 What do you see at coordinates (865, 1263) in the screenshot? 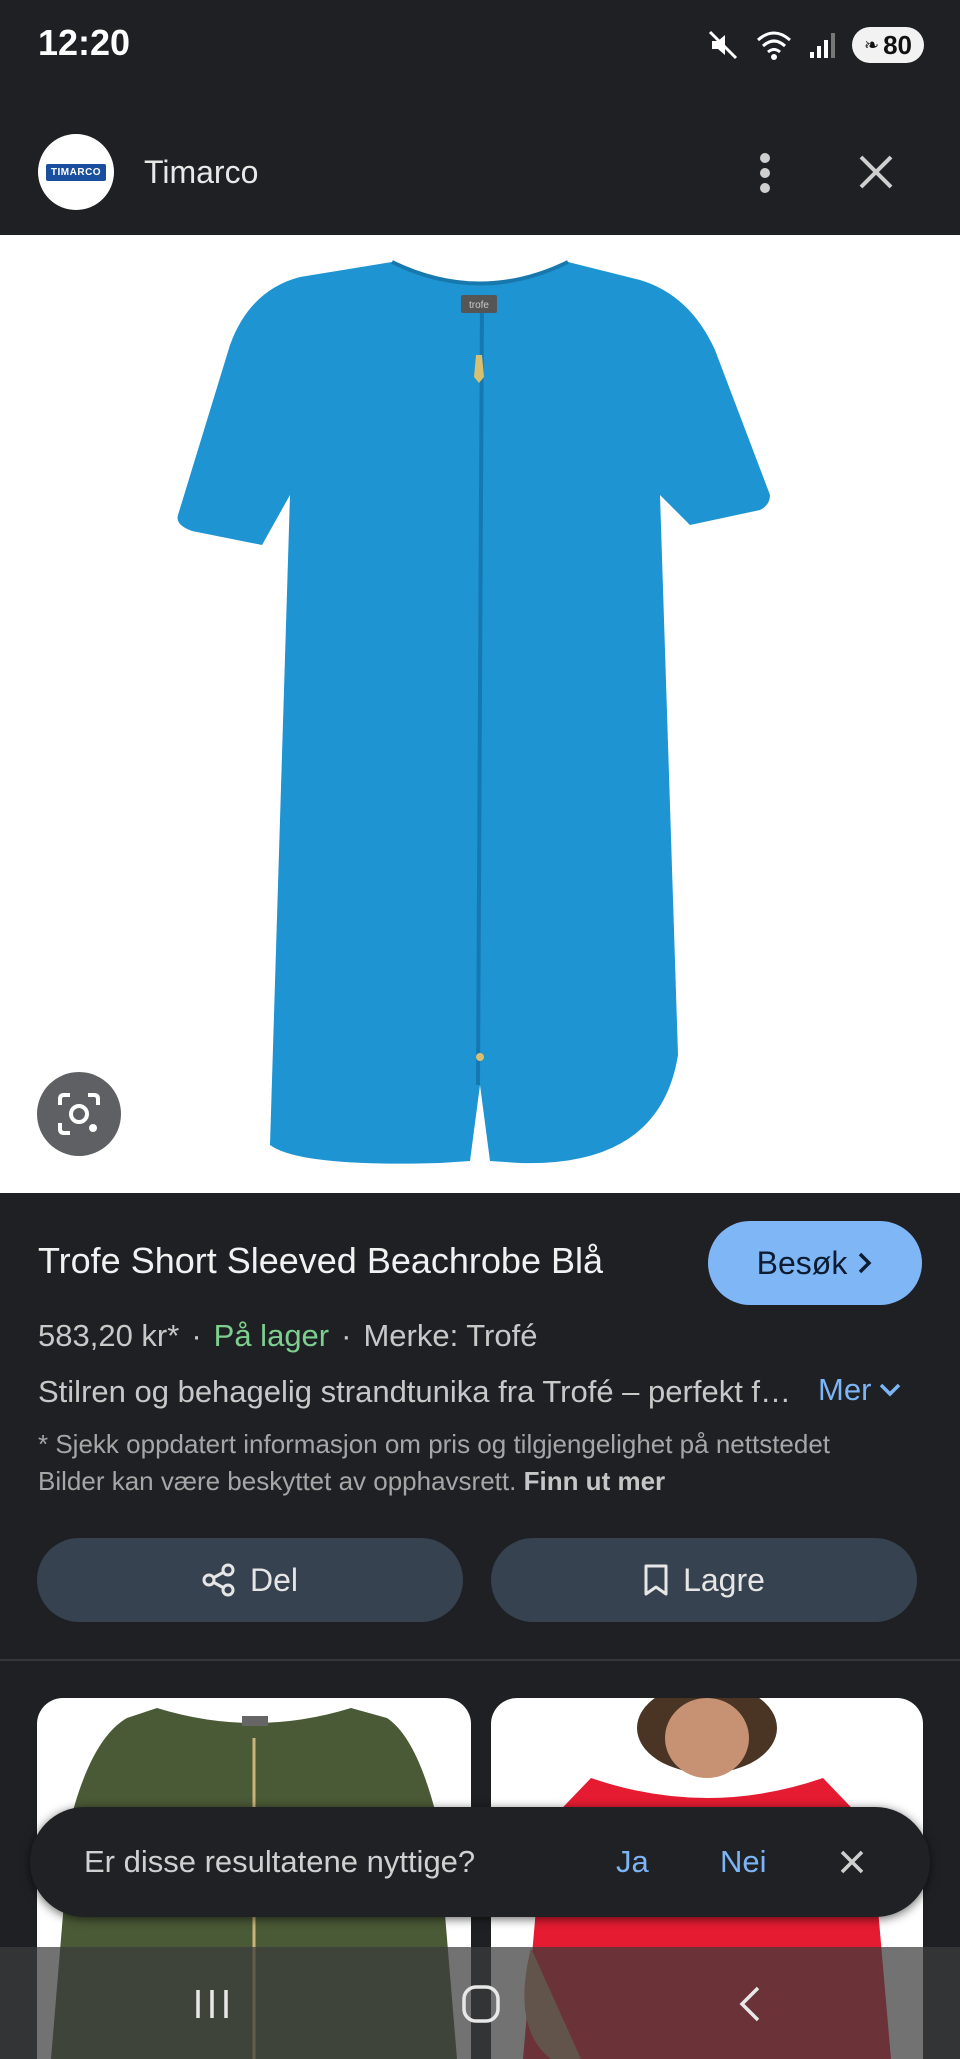
I see `chevron-right-icon` at bounding box center [865, 1263].